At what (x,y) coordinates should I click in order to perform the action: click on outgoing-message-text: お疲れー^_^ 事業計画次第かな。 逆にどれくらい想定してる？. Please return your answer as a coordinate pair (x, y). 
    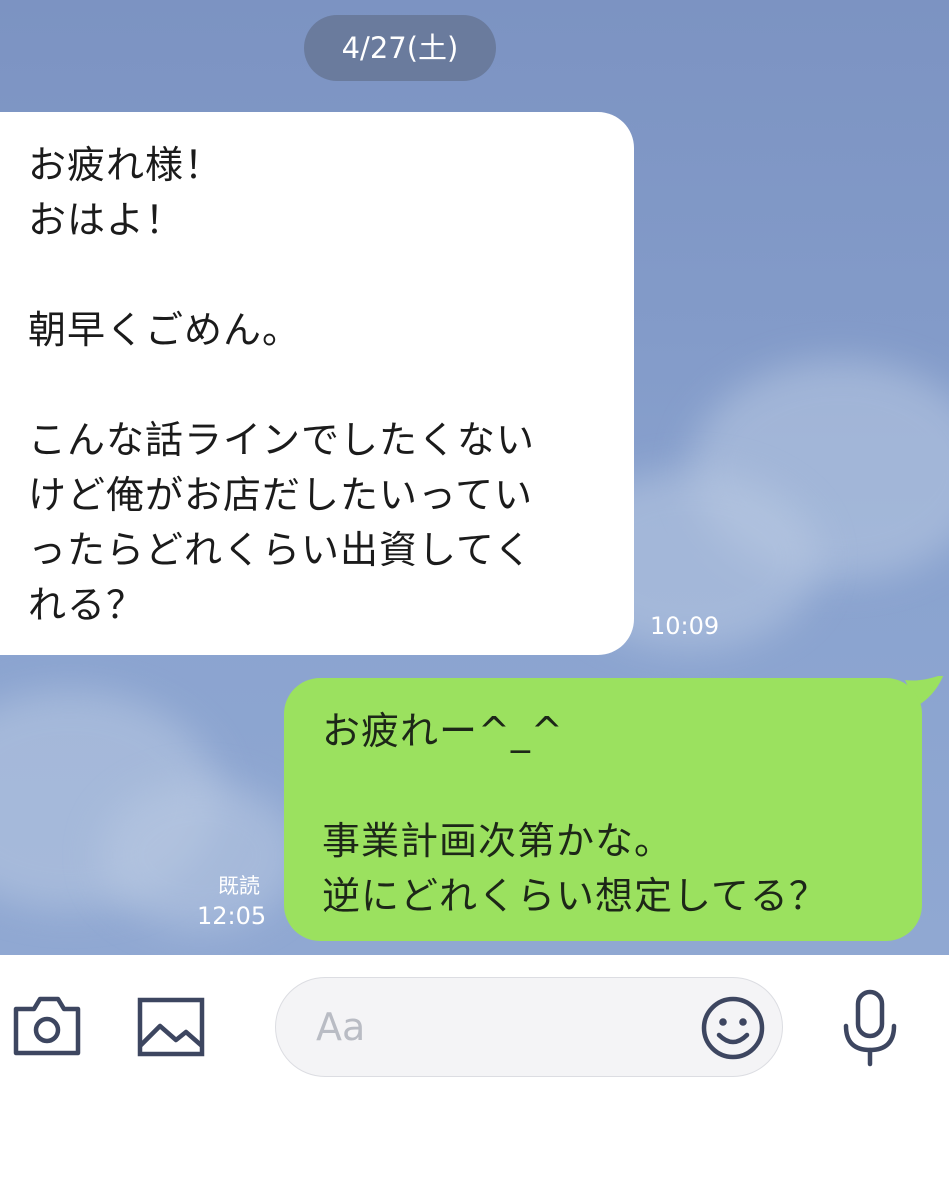
    Looking at the image, I should click on (575, 813).